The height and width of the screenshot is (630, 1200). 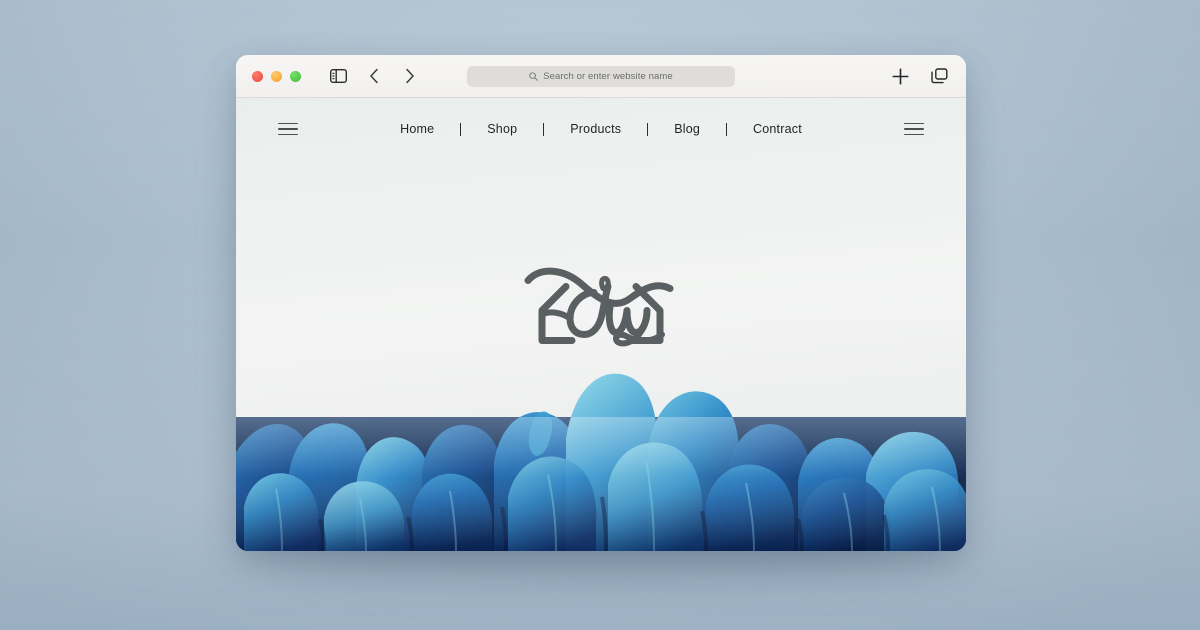 What do you see at coordinates (338, 76) in the screenshot?
I see `sidebar-toggle-icon` at bounding box center [338, 76].